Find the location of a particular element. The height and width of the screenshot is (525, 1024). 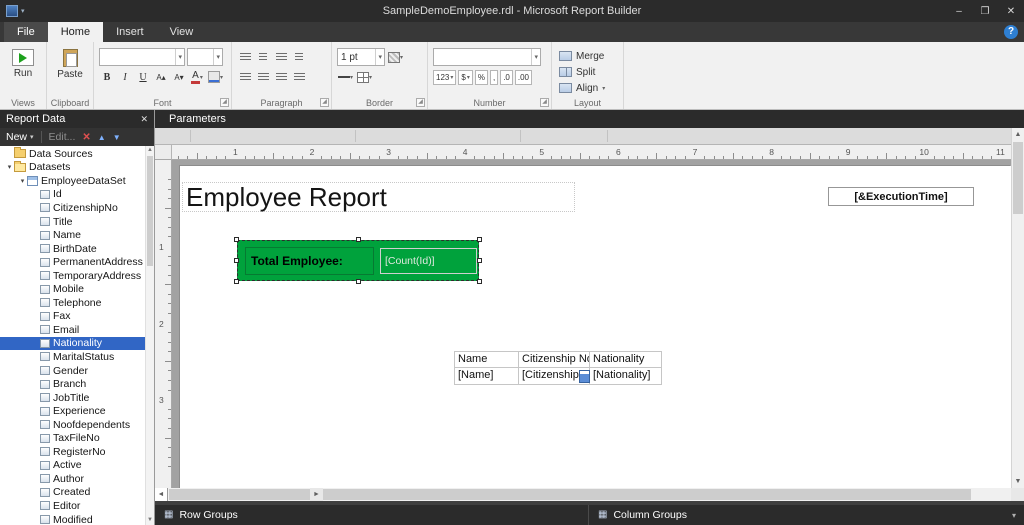

row-groups-pane: ▦ Row Groups is located at coordinates (371, 515).